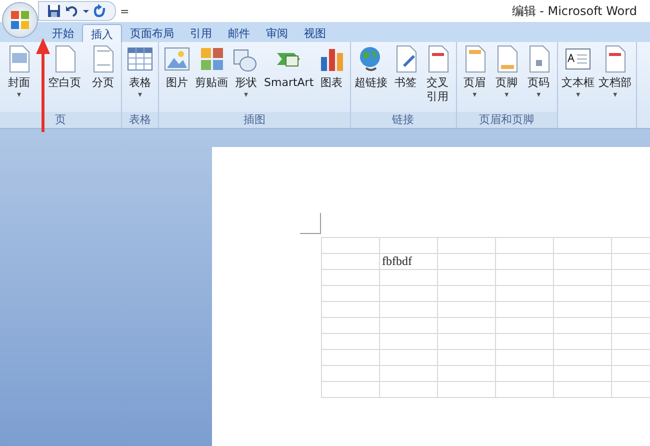  I want to click on ribbon-button: SmartArt, so click(289, 78).